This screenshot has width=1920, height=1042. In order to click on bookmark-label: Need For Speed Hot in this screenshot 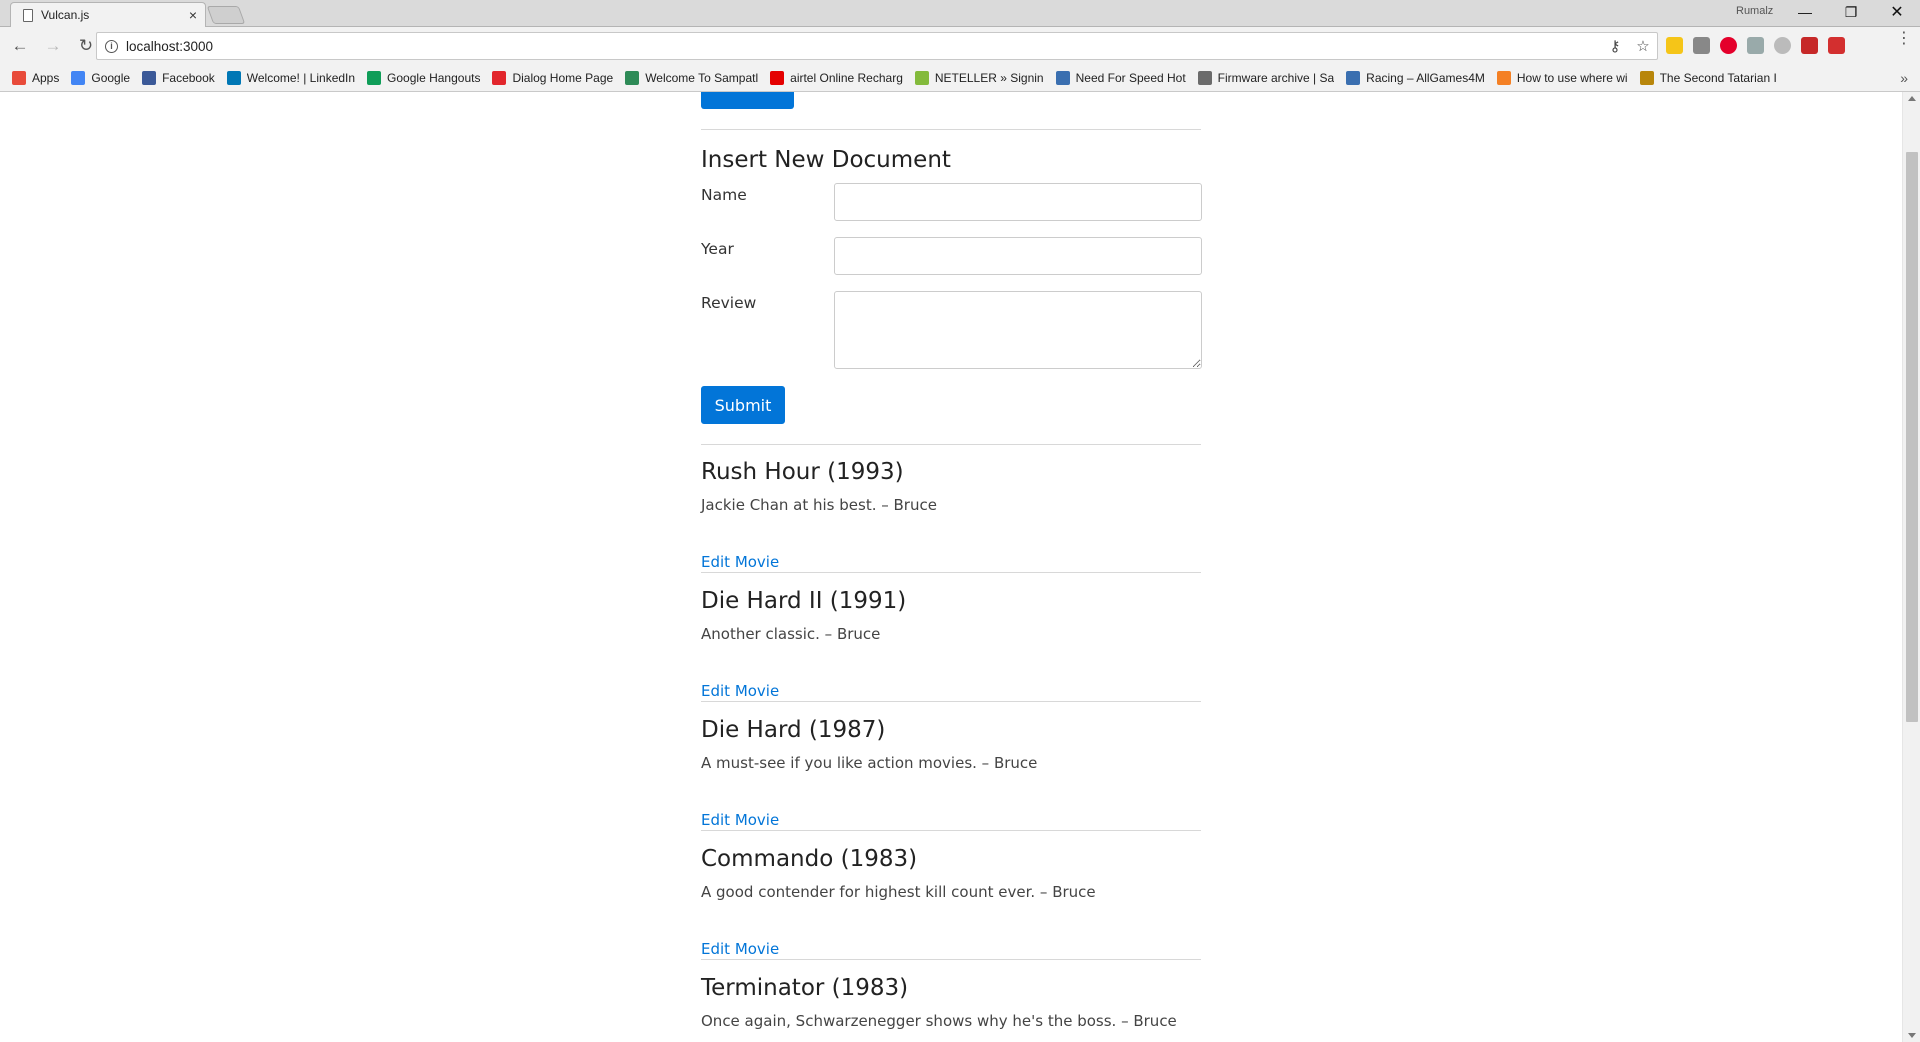, I will do `click(1130, 78)`.